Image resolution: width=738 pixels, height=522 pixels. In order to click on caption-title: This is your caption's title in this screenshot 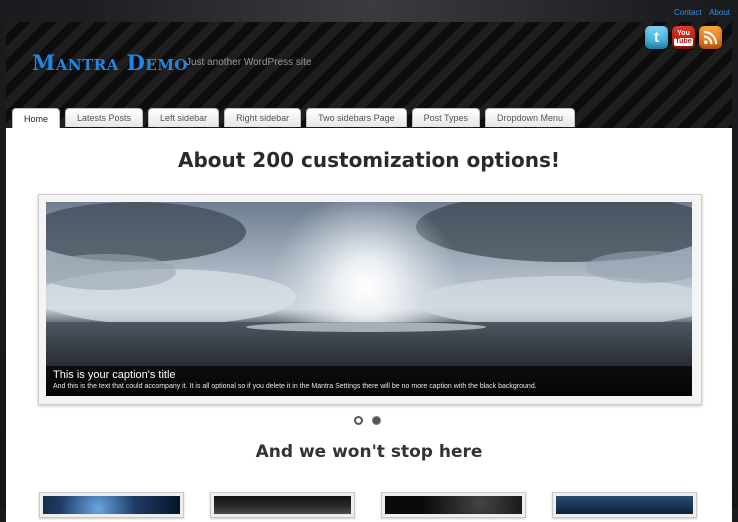, I will do `click(114, 375)`.